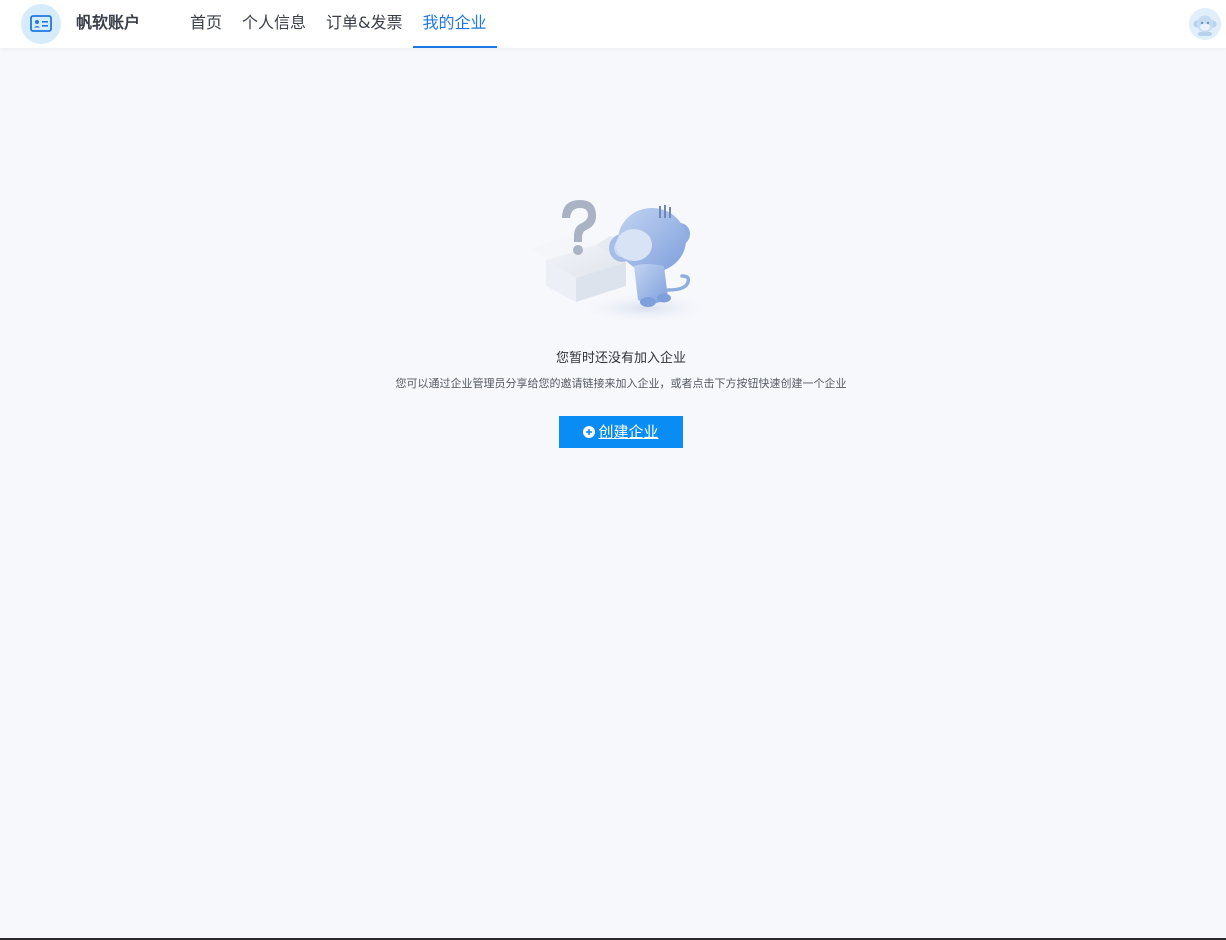 Image resolution: width=1226 pixels, height=940 pixels. I want to click on empty-title: 您暂时还没有加入企业, so click(620, 358).